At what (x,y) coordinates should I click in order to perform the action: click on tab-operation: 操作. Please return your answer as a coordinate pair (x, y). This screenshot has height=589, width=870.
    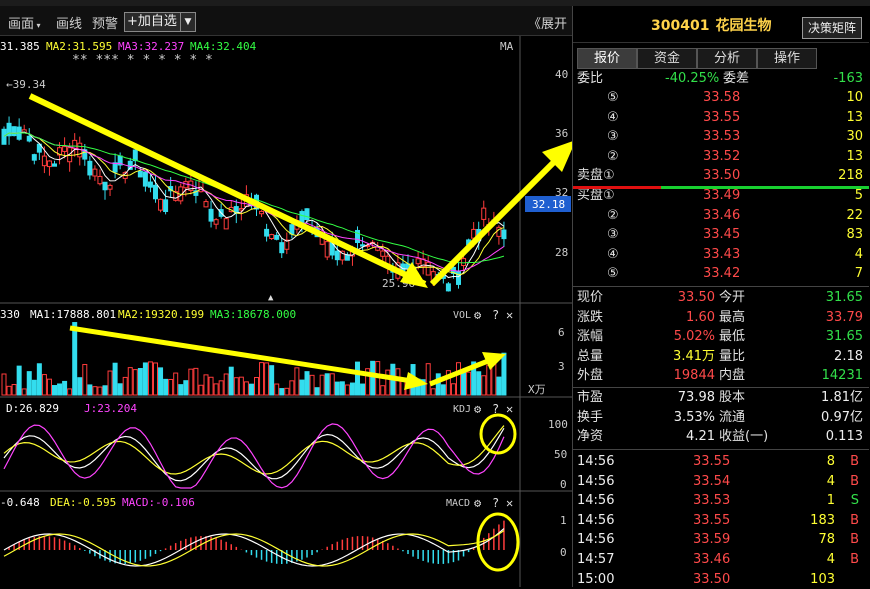
    Looking at the image, I should click on (787, 58).